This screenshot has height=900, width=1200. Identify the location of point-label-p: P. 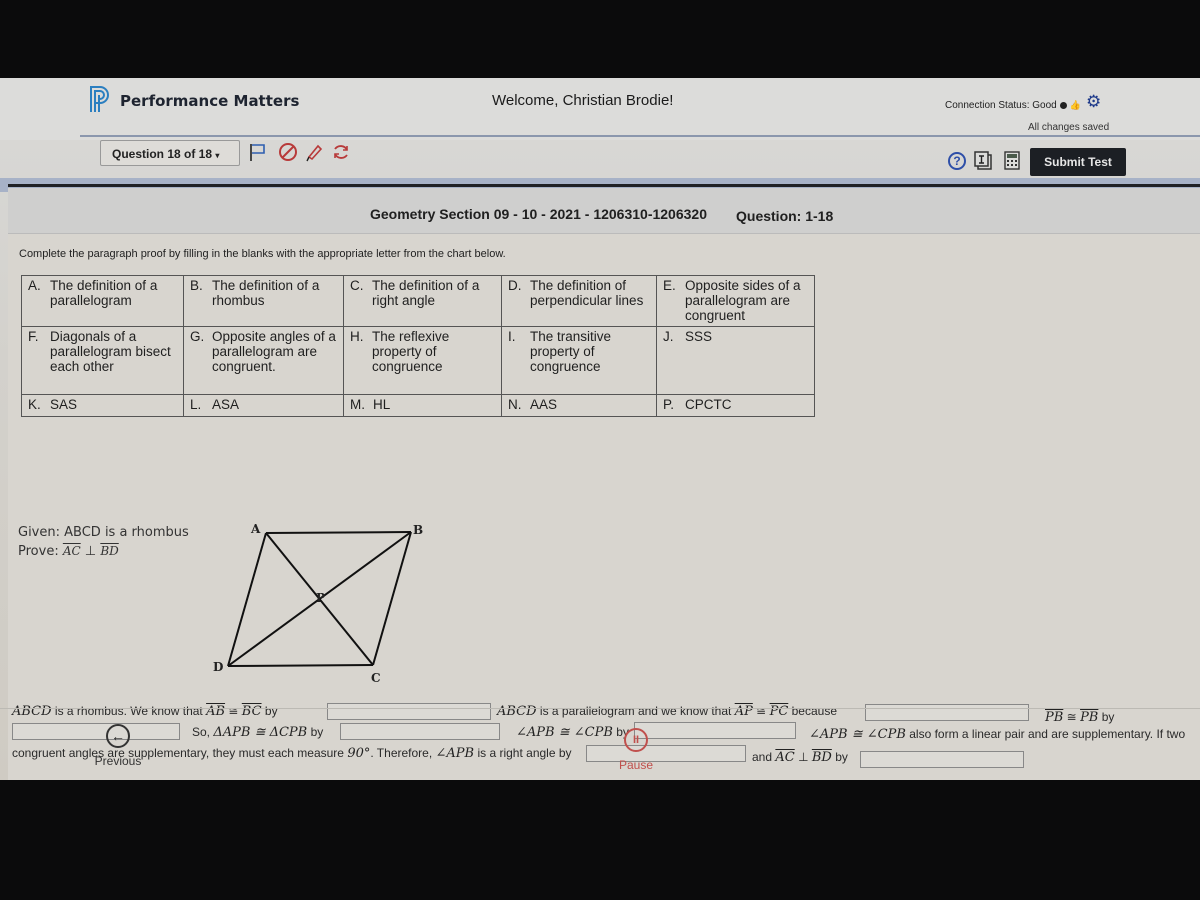
(320, 598).